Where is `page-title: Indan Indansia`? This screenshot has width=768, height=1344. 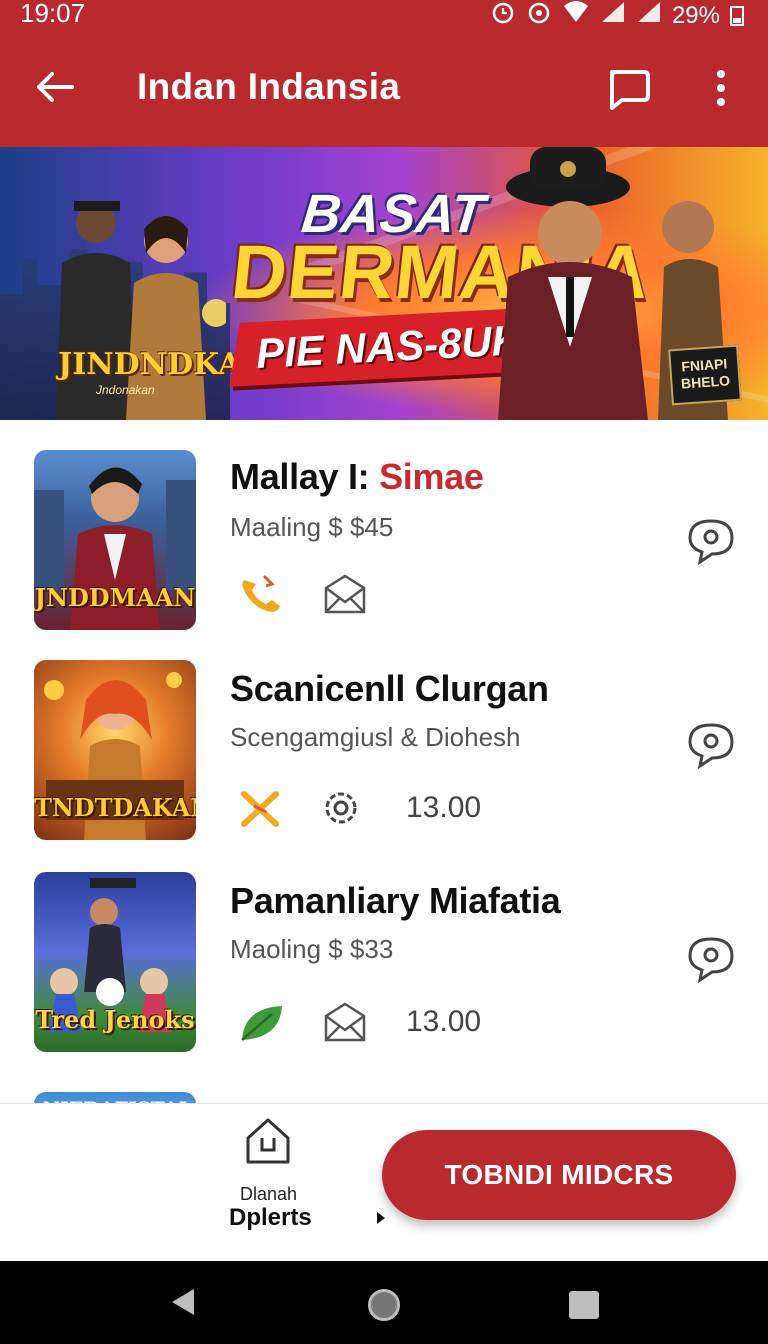 page-title: Indan Indansia is located at coordinates (269, 86).